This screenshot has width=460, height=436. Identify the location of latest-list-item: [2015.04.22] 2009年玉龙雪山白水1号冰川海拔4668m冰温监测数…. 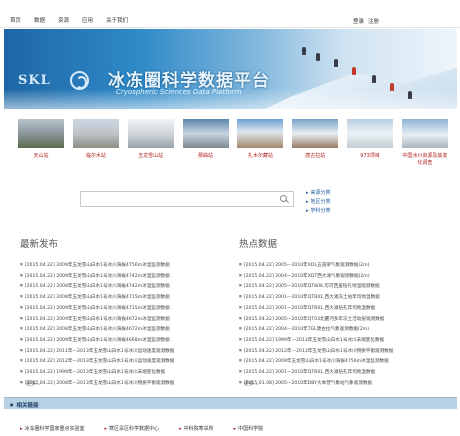
(120, 340).